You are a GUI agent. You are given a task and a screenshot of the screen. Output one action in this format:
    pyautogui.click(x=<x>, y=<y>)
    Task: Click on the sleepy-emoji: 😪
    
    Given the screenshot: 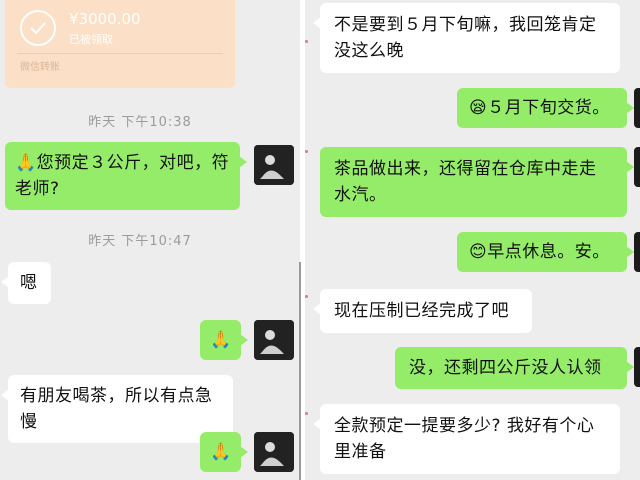 What is the action you would take?
    pyautogui.click(x=478, y=108)
    